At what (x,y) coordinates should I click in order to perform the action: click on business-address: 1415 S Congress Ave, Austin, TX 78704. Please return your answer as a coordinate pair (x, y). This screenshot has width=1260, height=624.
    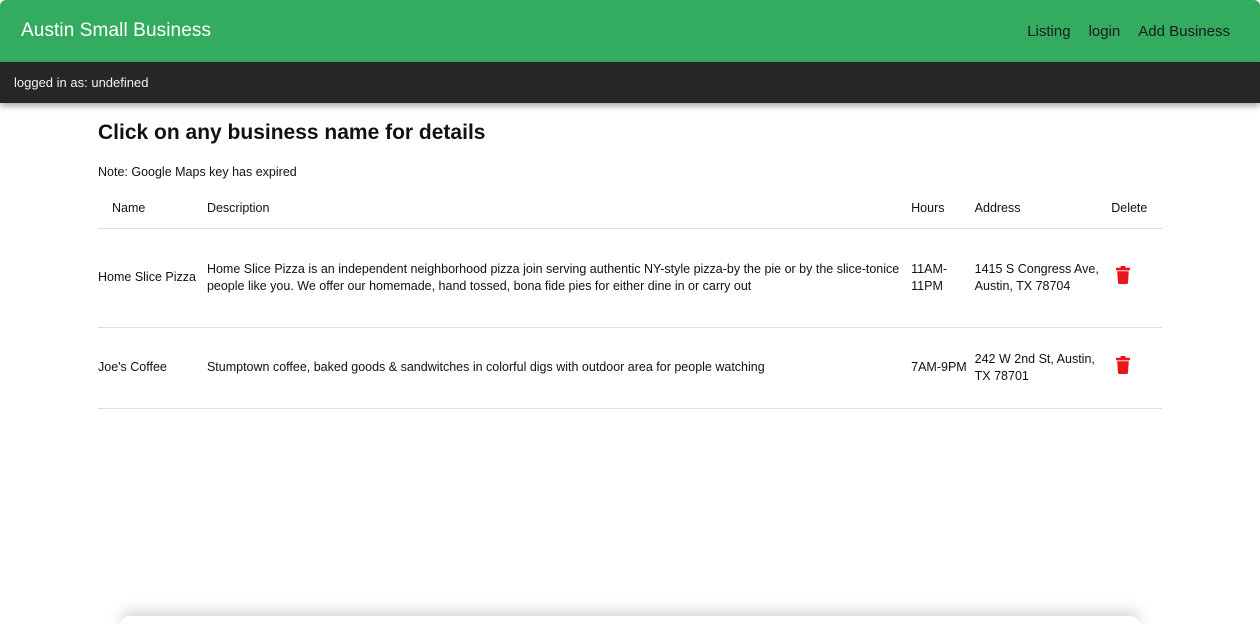
    Looking at the image, I should click on (1043, 278).